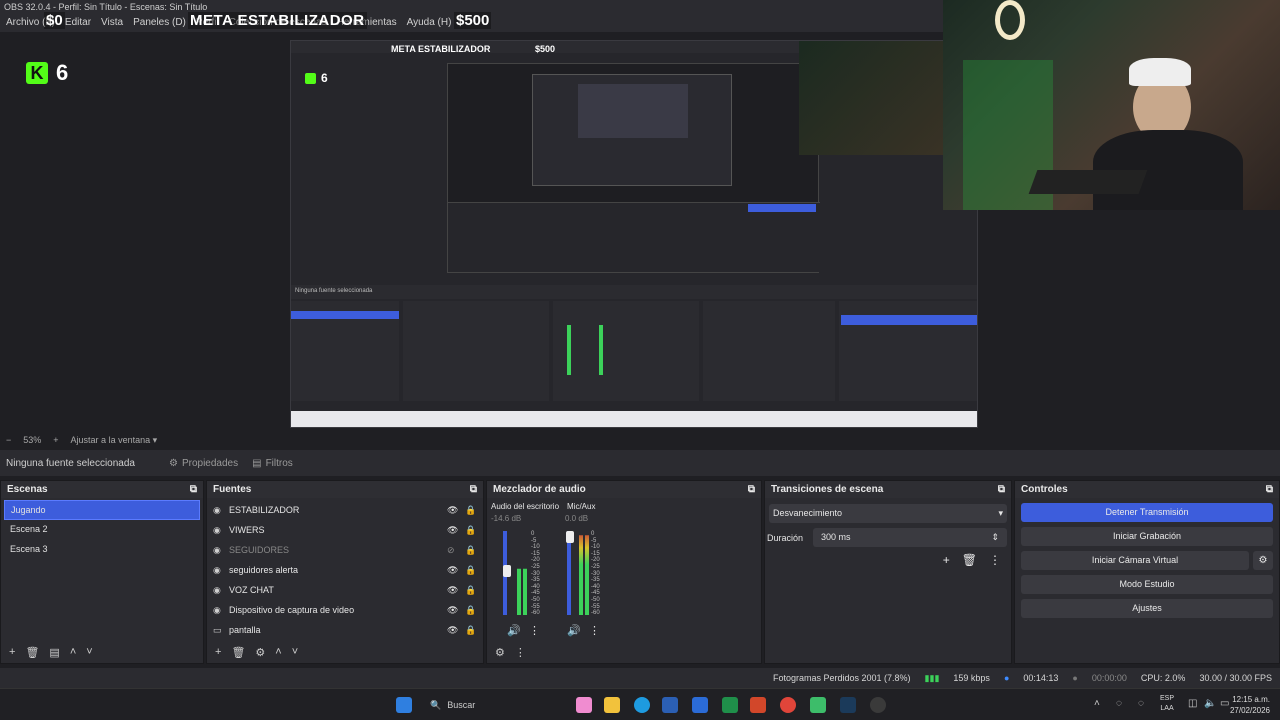 This screenshot has width=1280, height=720. Describe the element at coordinates (758, 705) in the screenshot. I see `powerpoint-icon` at that location.